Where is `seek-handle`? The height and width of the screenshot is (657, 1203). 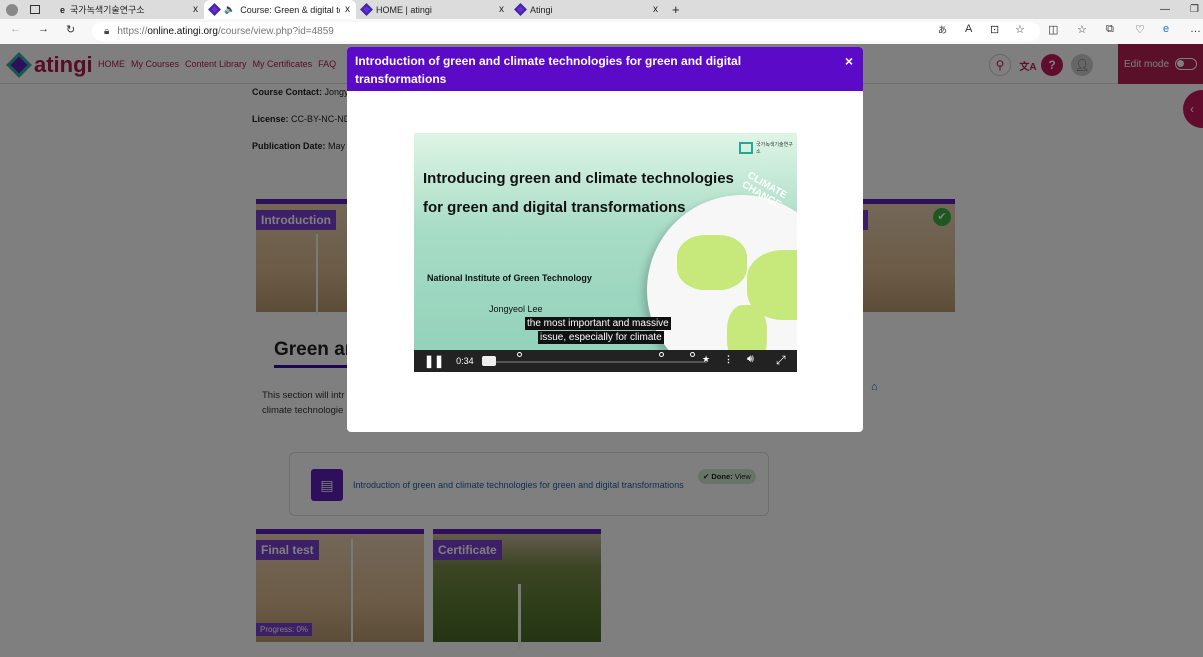
seek-handle is located at coordinates (489, 361).